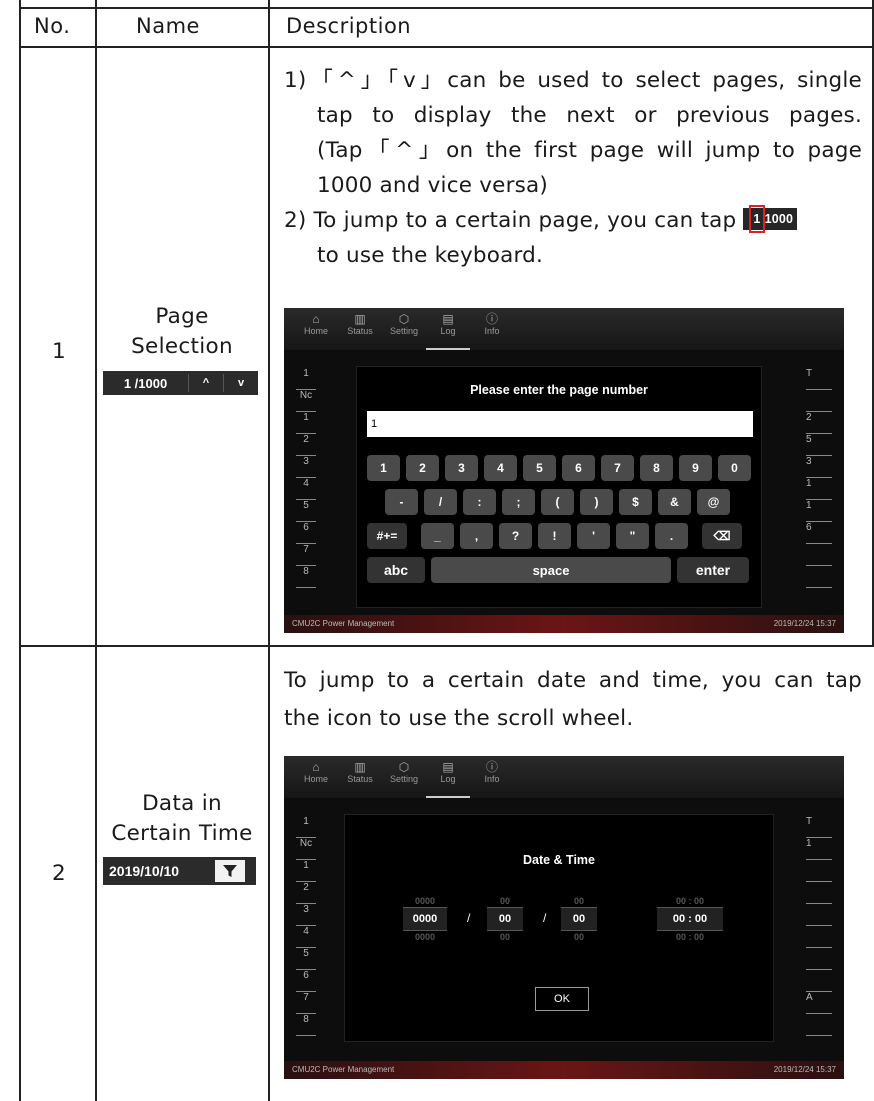 The height and width of the screenshot is (1101, 874). What do you see at coordinates (422, 468) in the screenshot?
I see `key-2: 2` at bounding box center [422, 468].